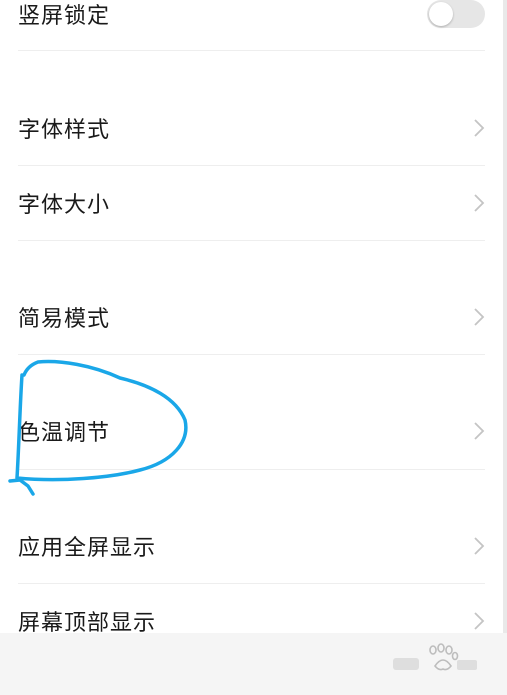 The image size is (507, 695). I want to click on settings-row-color-temperature: 色温调节, so click(251, 431).